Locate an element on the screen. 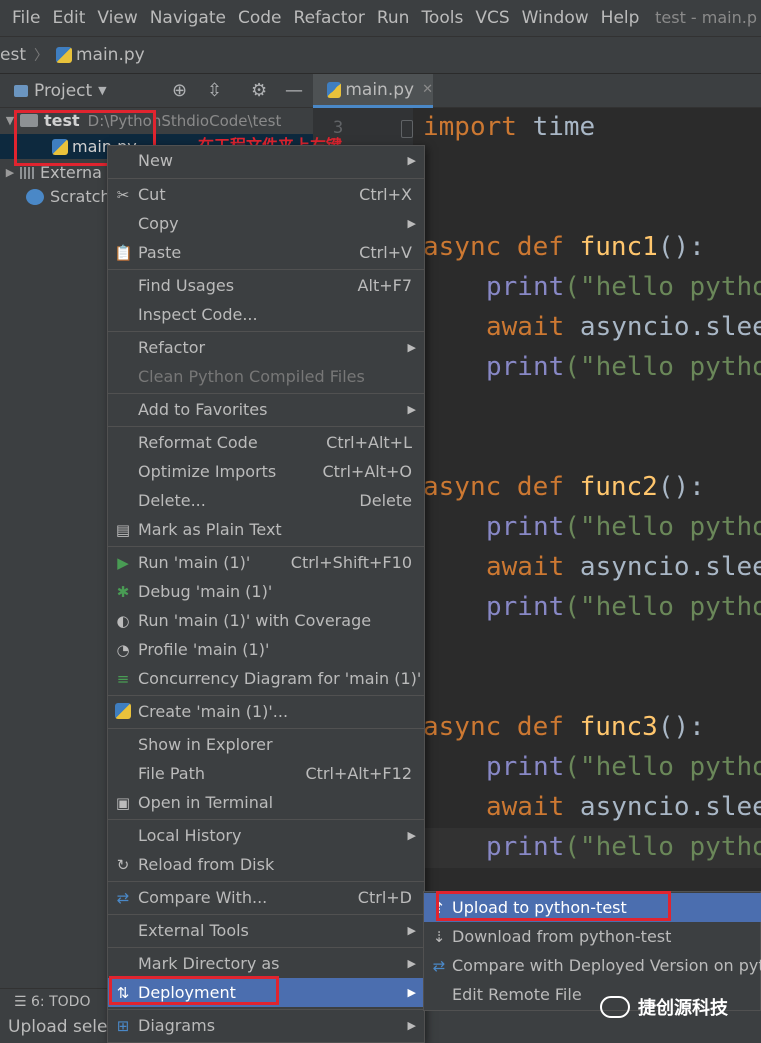 The image size is (761, 1043). menu-help: Help is located at coordinates (620, 18).